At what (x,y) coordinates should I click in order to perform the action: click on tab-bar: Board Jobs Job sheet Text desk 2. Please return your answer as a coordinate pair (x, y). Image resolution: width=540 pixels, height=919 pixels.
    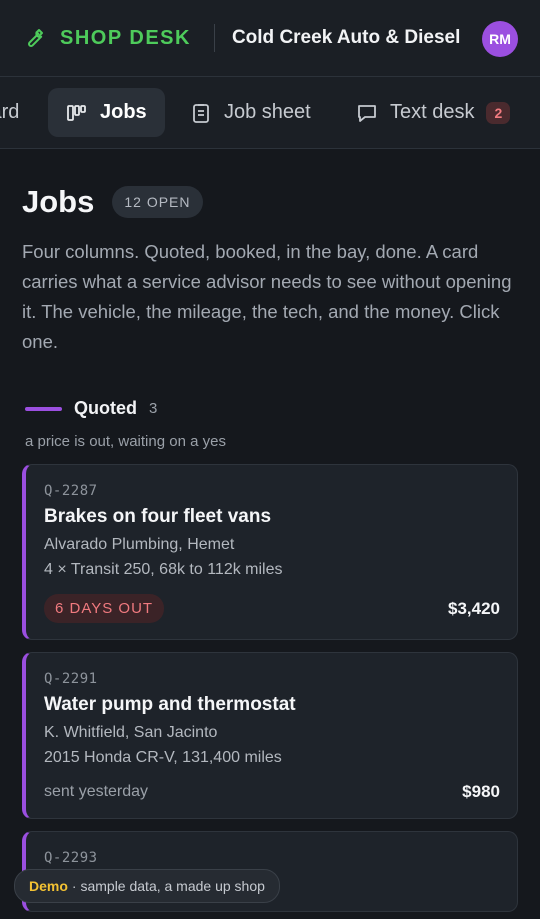
    Looking at the image, I should click on (270, 113).